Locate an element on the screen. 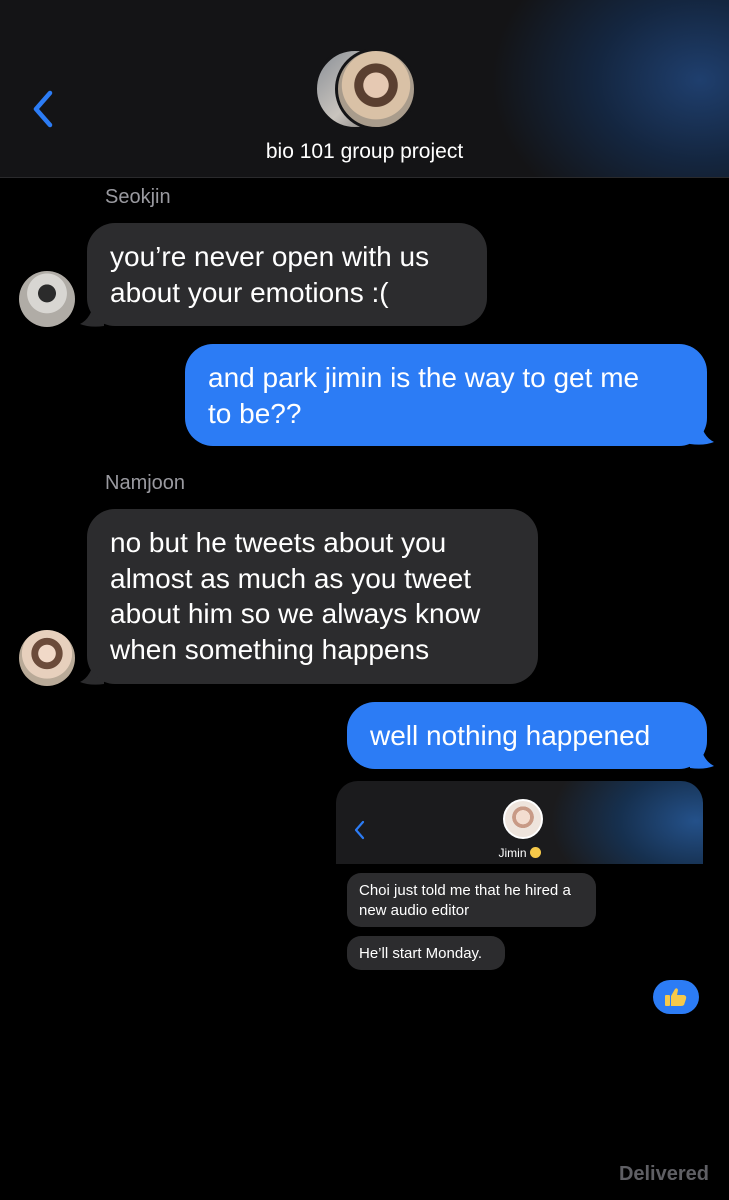 The image size is (729, 1200). back-button is located at coordinates (46, 111).